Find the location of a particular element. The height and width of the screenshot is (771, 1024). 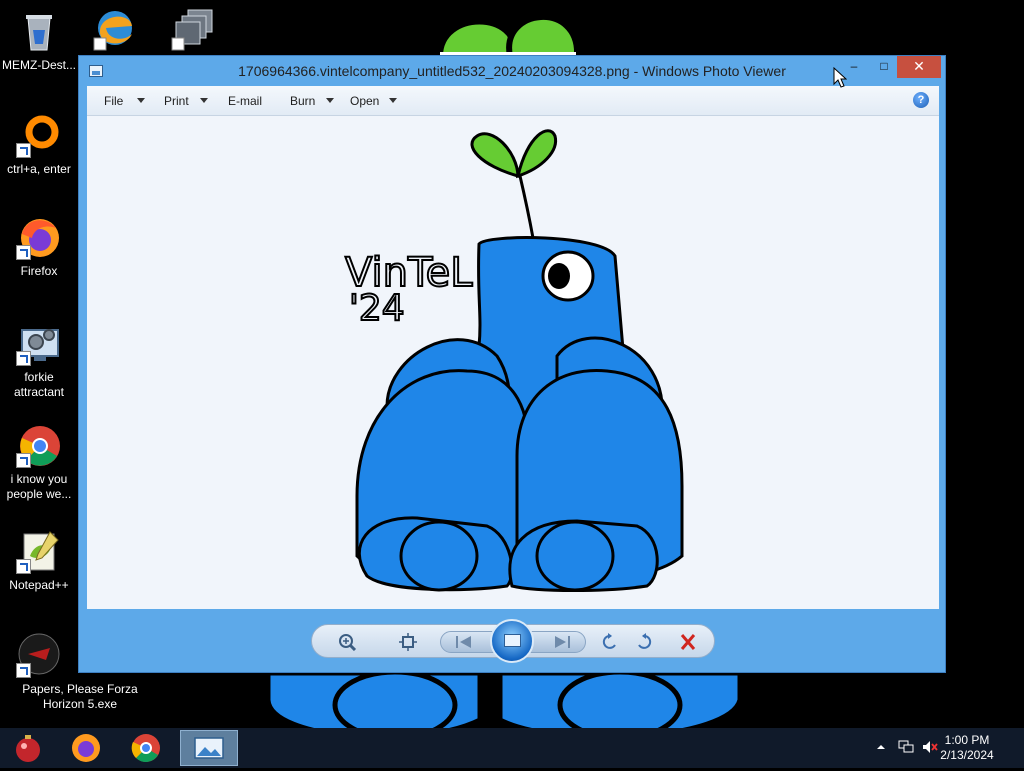

menu-file: File is located at coordinates (113, 101).